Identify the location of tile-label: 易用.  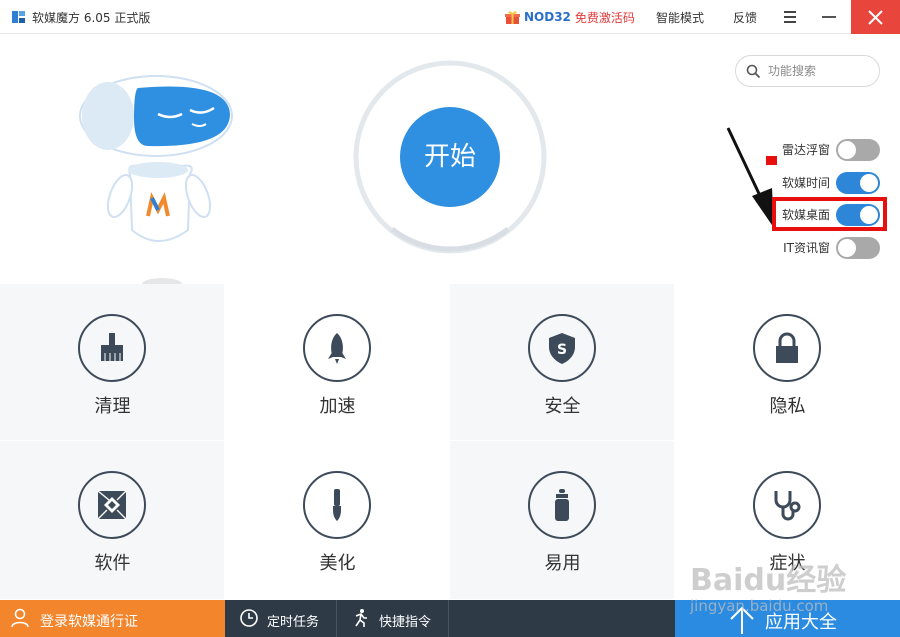
(562, 563).